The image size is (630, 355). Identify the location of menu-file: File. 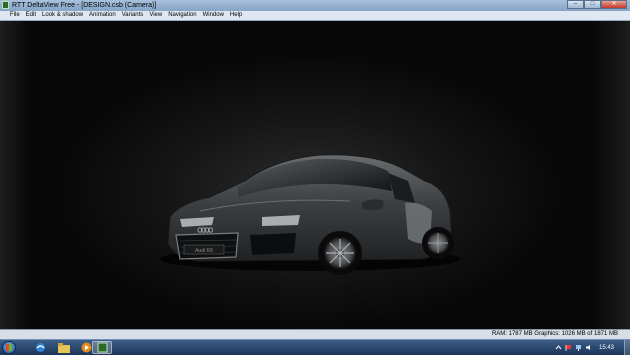
(11, 15).